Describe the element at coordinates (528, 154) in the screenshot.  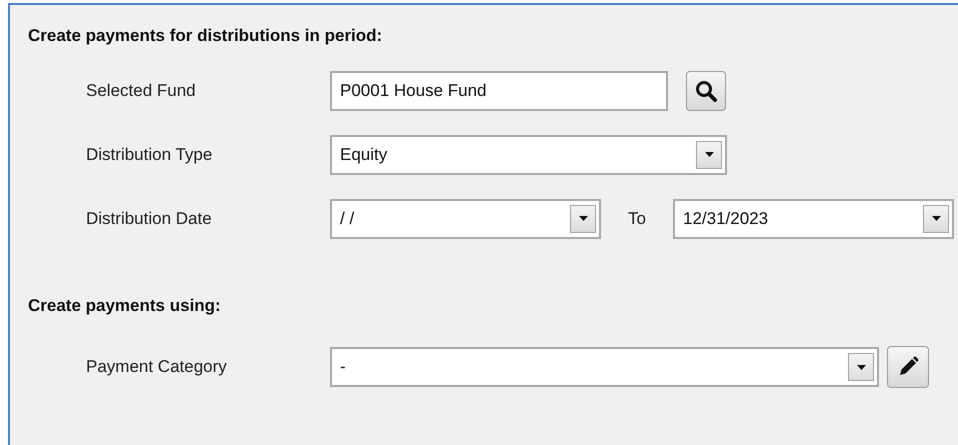
I see `dropdown-field: Equity` at that location.